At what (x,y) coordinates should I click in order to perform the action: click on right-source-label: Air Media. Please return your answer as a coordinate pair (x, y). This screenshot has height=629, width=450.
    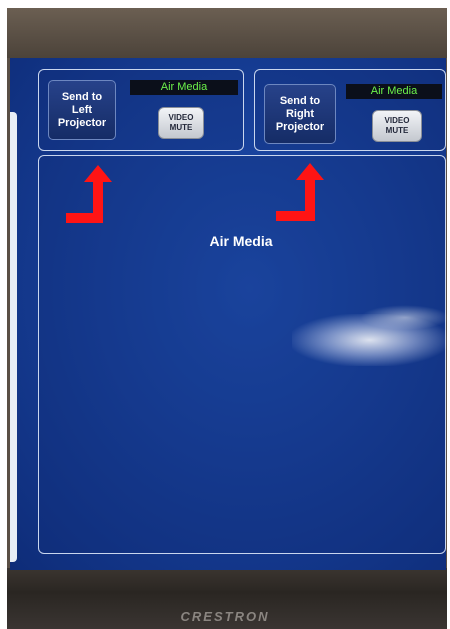
    Looking at the image, I should click on (394, 91).